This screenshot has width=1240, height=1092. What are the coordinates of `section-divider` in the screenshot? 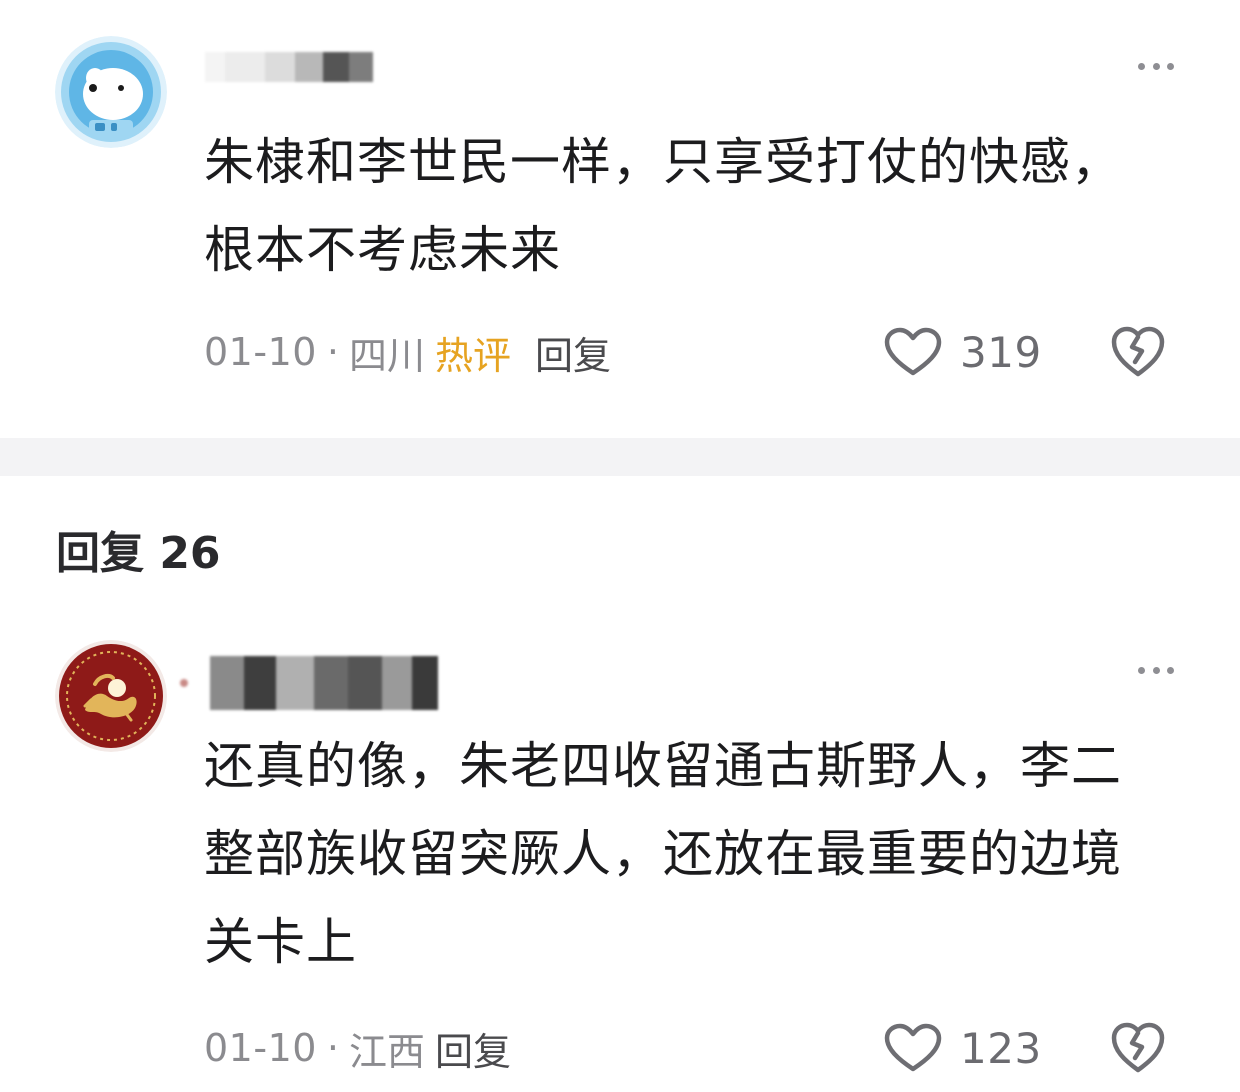 It's located at (620, 457).